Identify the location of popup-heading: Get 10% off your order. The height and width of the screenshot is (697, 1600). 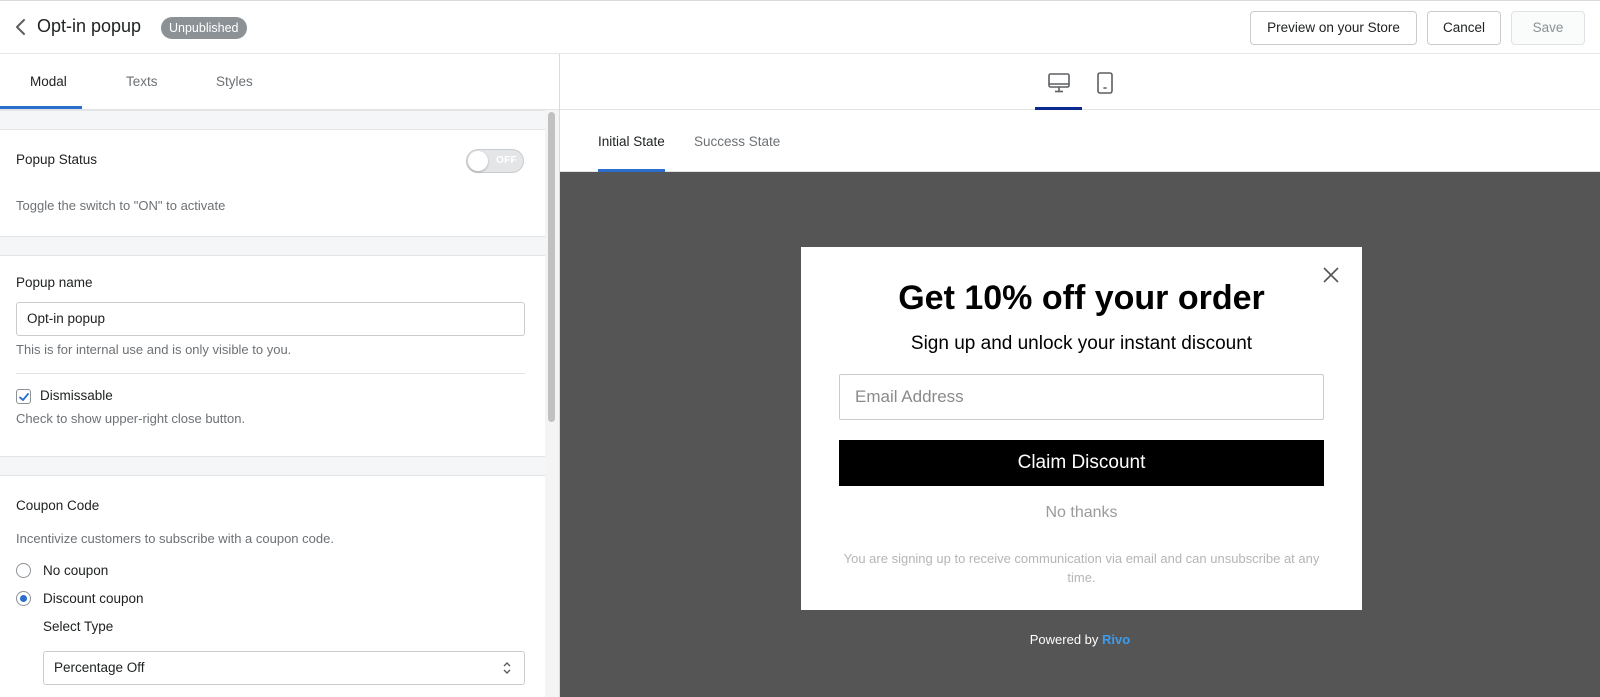
(1081, 298).